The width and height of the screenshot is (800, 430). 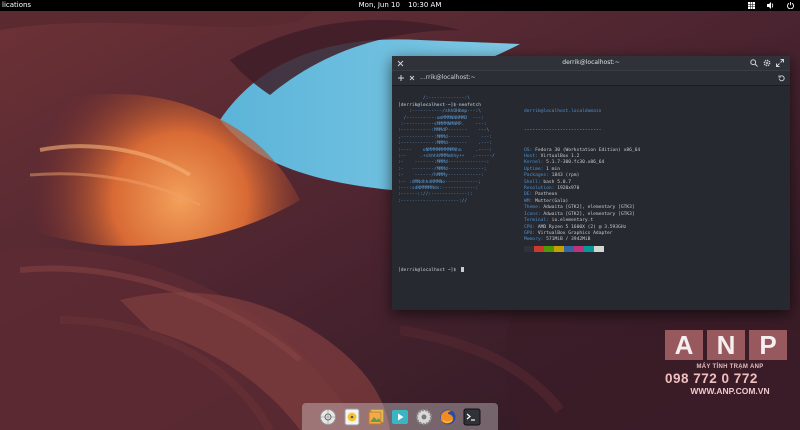 I want to click on videos-icon, so click(x=400, y=416).